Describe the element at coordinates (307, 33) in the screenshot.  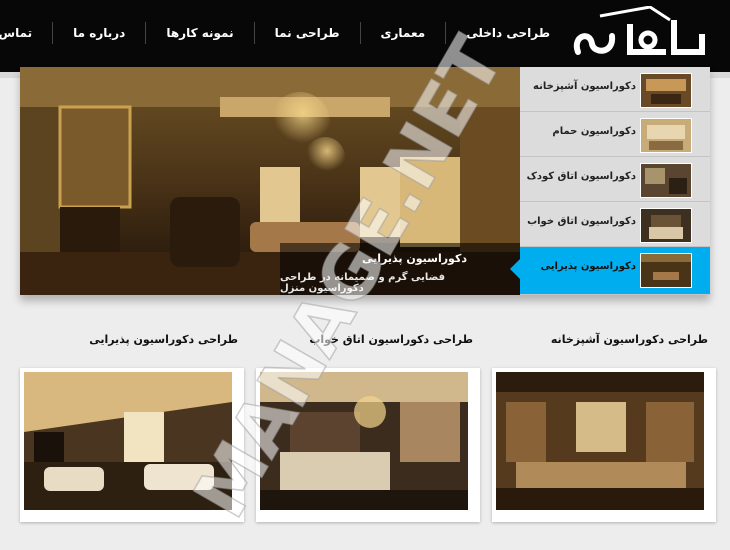
I see `nav-item-facade-design: طراحی نما` at that location.